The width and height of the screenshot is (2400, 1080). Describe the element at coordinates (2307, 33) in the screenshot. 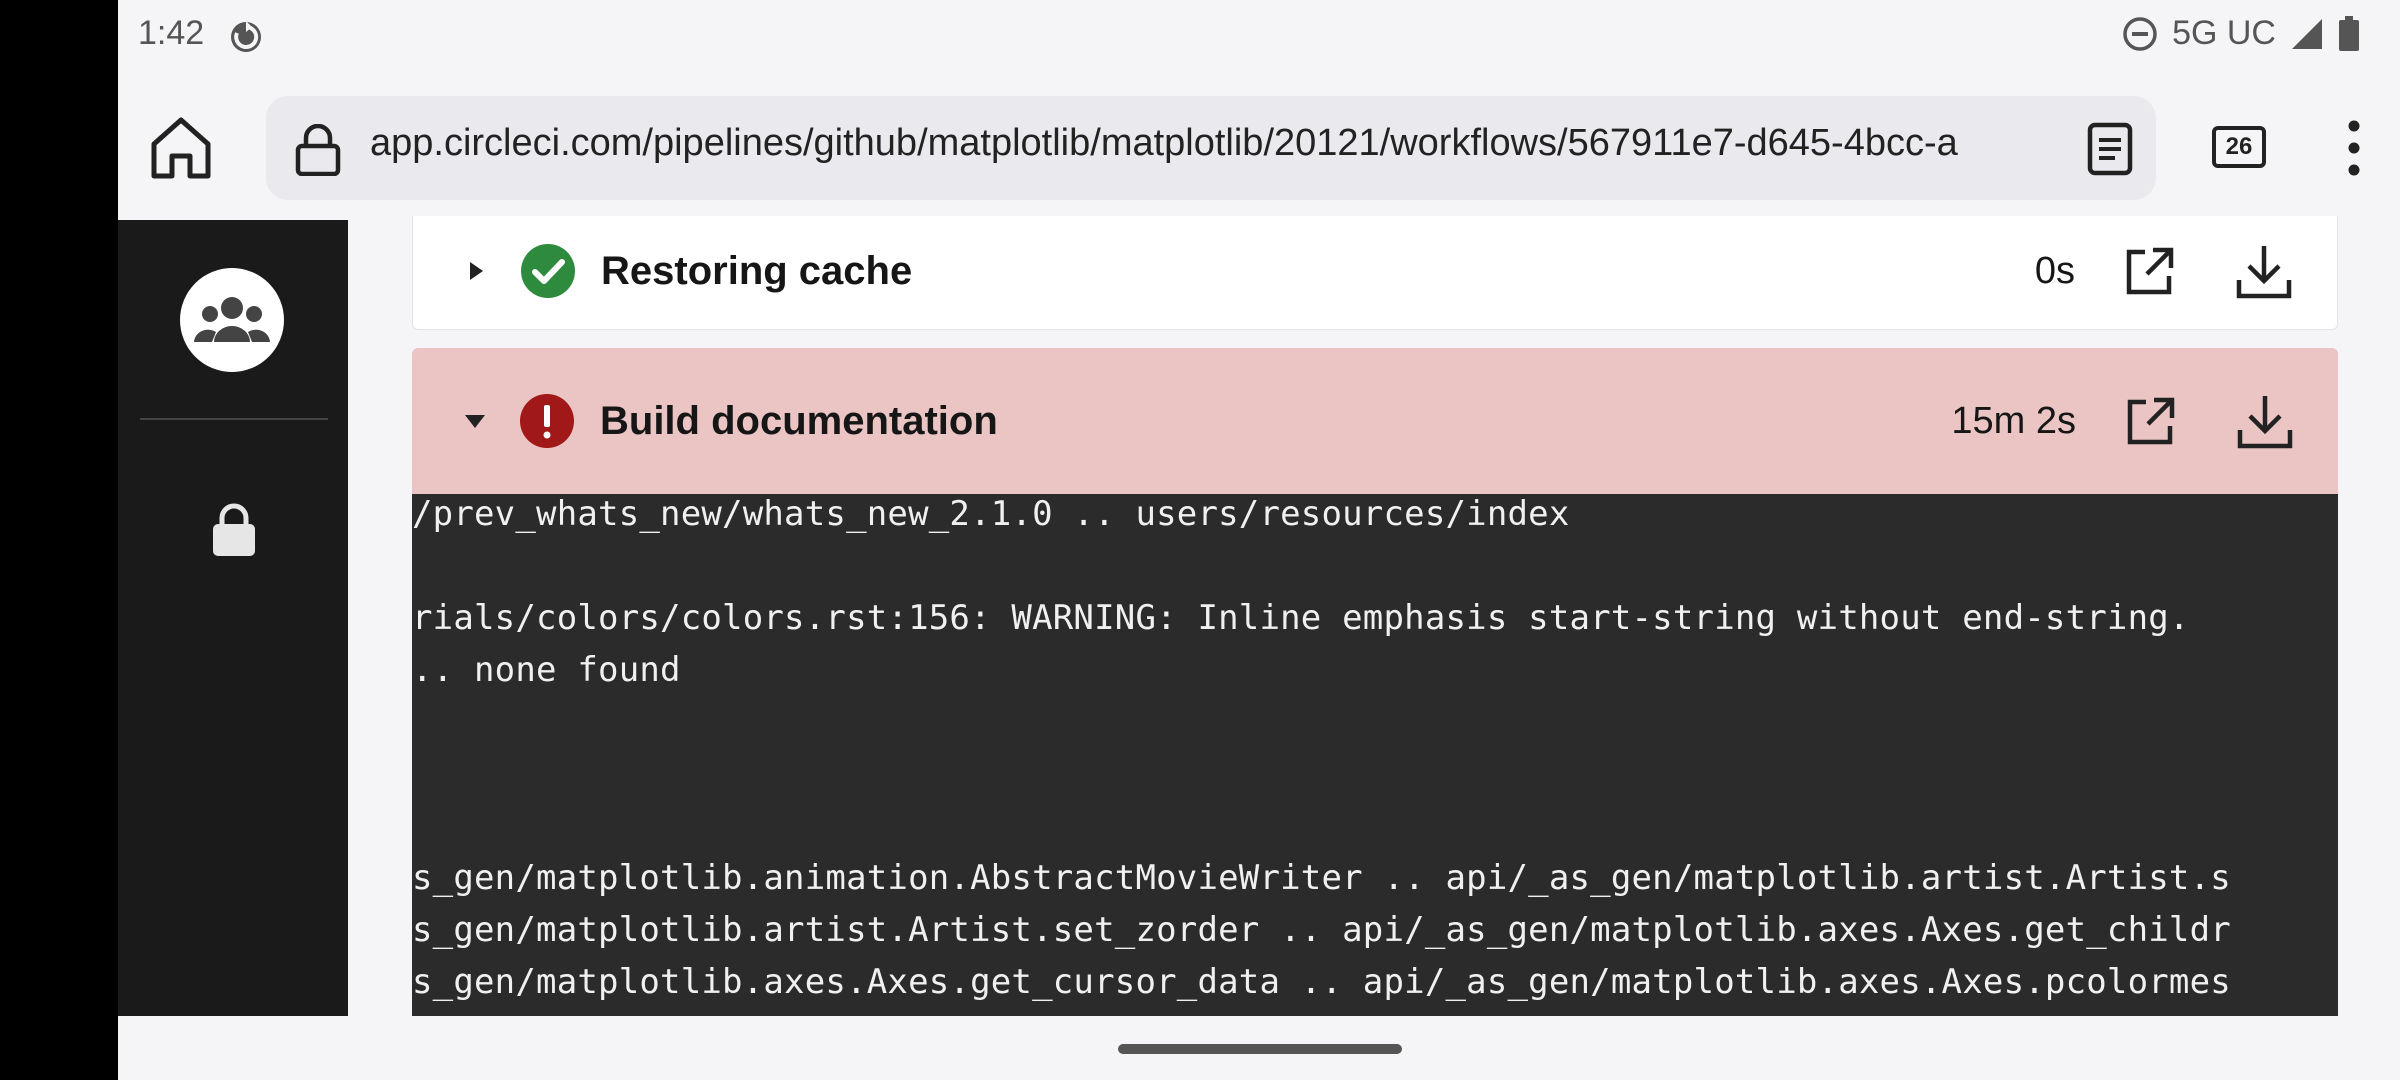

I see `signal-icon` at that location.